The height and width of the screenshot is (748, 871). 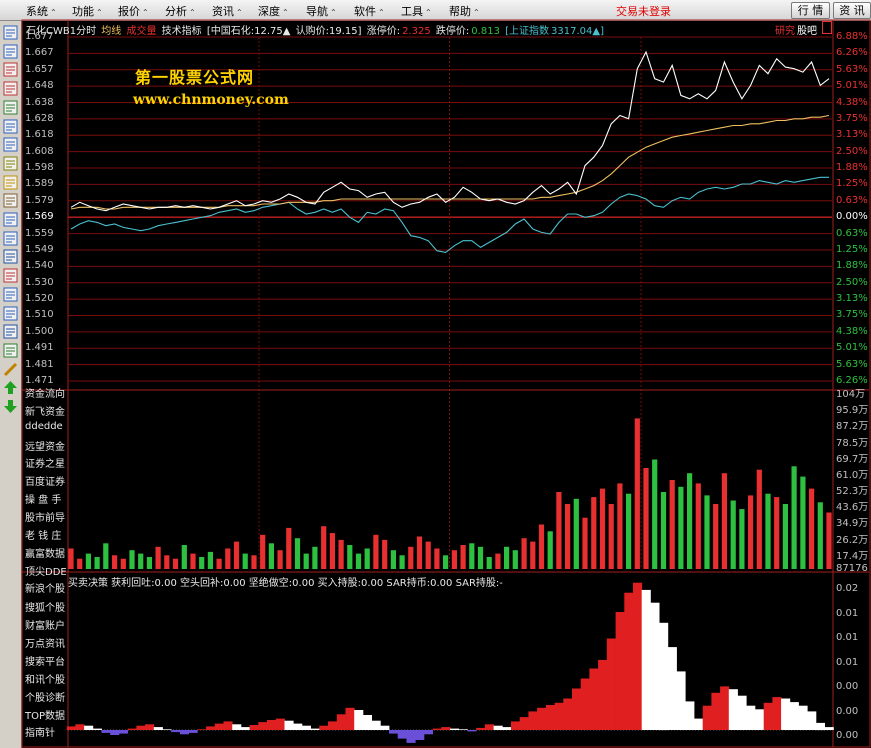 What do you see at coordinates (39, 102) in the screenshot?
I see `price-tick-label: 1.638` at bounding box center [39, 102].